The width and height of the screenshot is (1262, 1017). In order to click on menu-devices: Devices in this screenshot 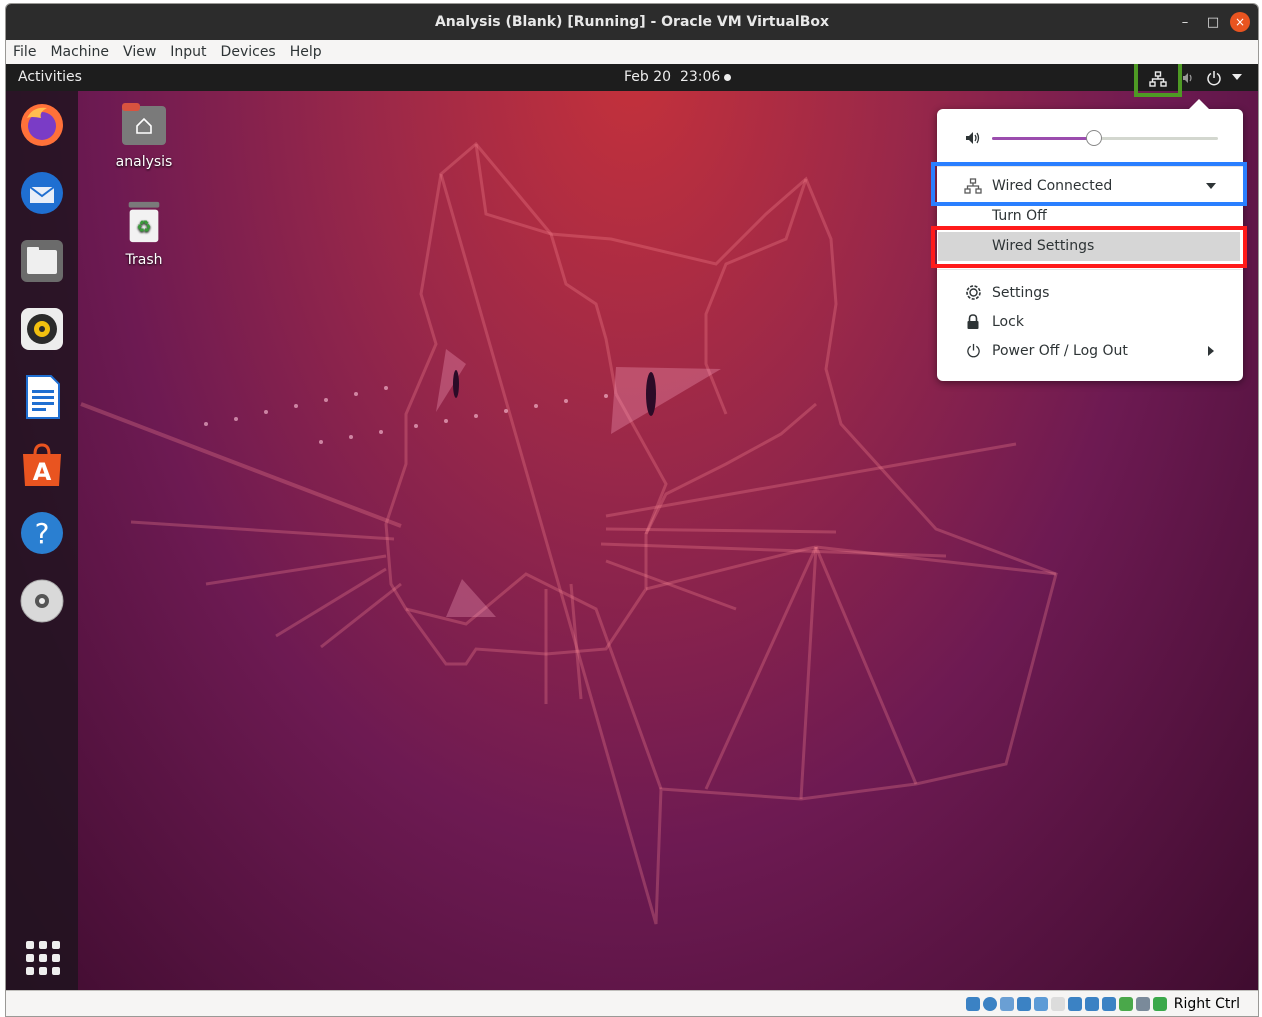, I will do `click(248, 52)`.